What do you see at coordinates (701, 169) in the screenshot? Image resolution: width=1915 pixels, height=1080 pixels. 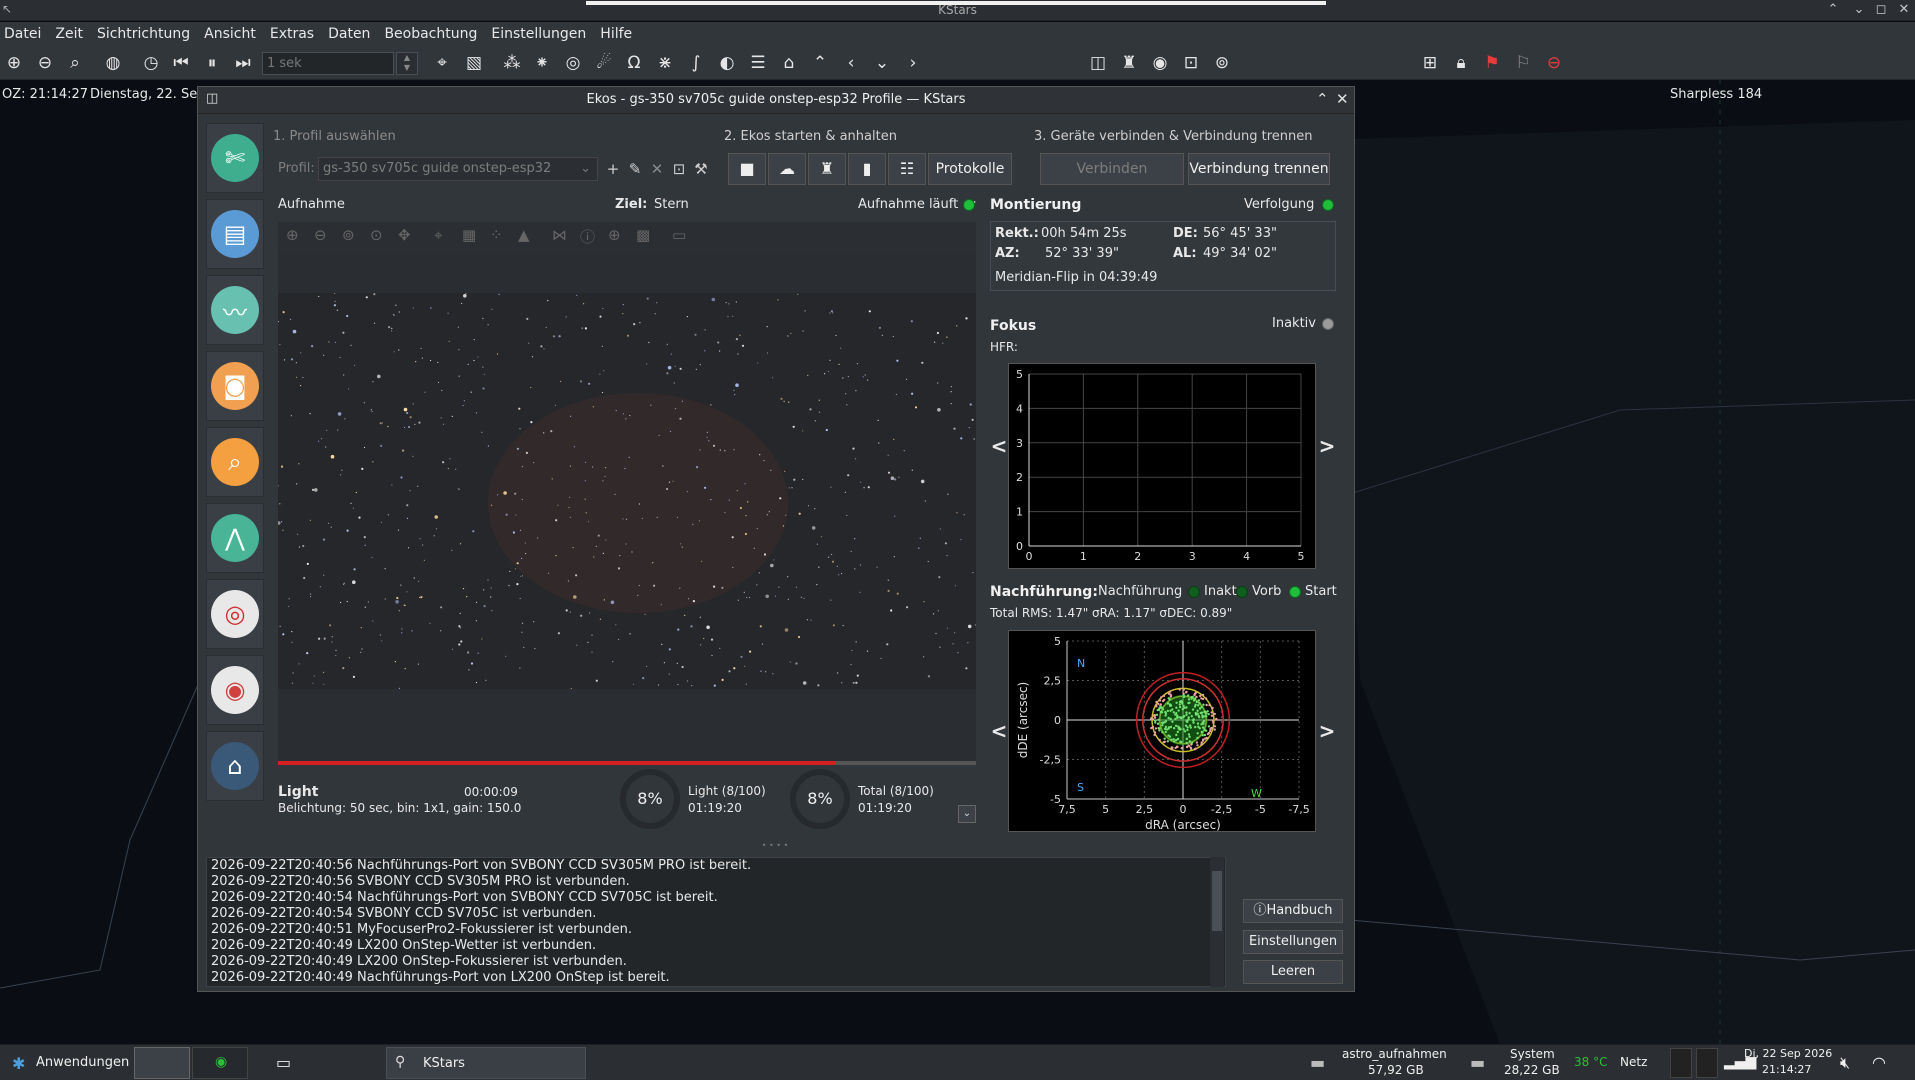 I see `wizard-icon: ⚒` at bounding box center [701, 169].